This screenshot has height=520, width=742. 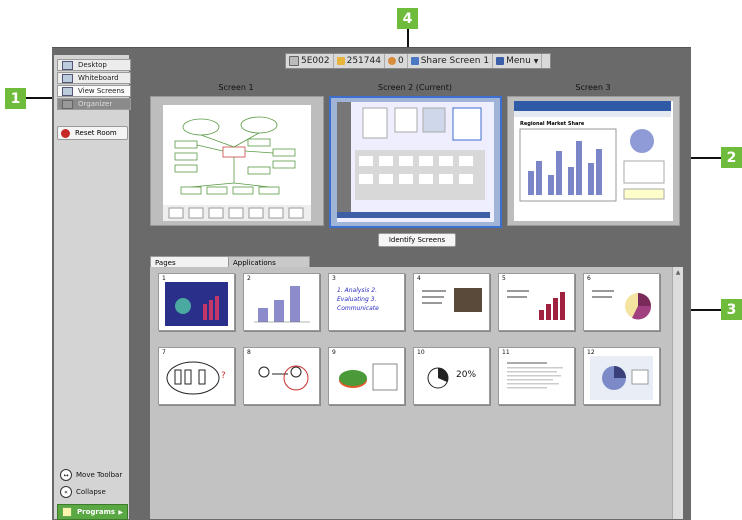 I want to click on pages-scrollbar: ▲, so click(x=677, y=393).